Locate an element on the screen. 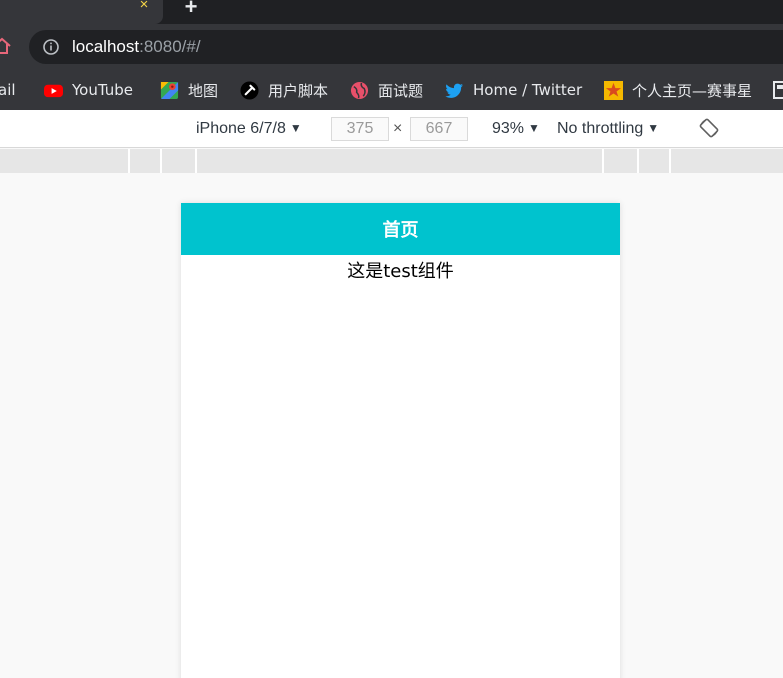 This screenshot has height=678, width=783. maps-icon is located at coordinates (169, 90).